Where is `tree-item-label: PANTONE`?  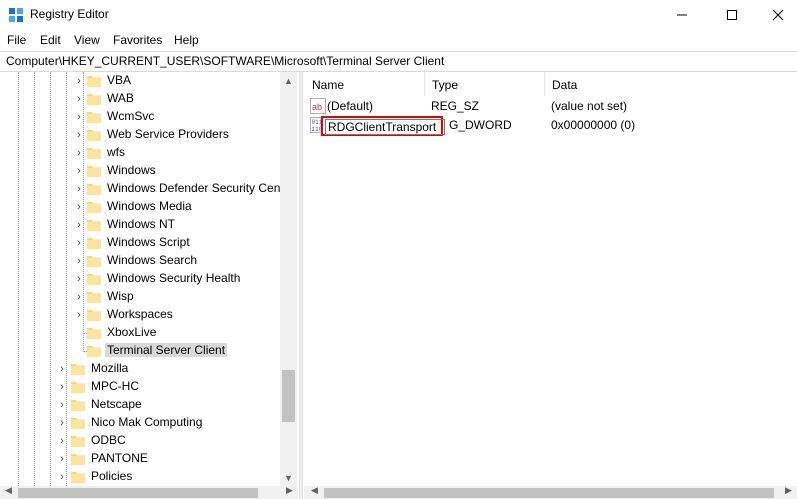 tree-item-label: PANTONE is located at coordinates (119, 458).